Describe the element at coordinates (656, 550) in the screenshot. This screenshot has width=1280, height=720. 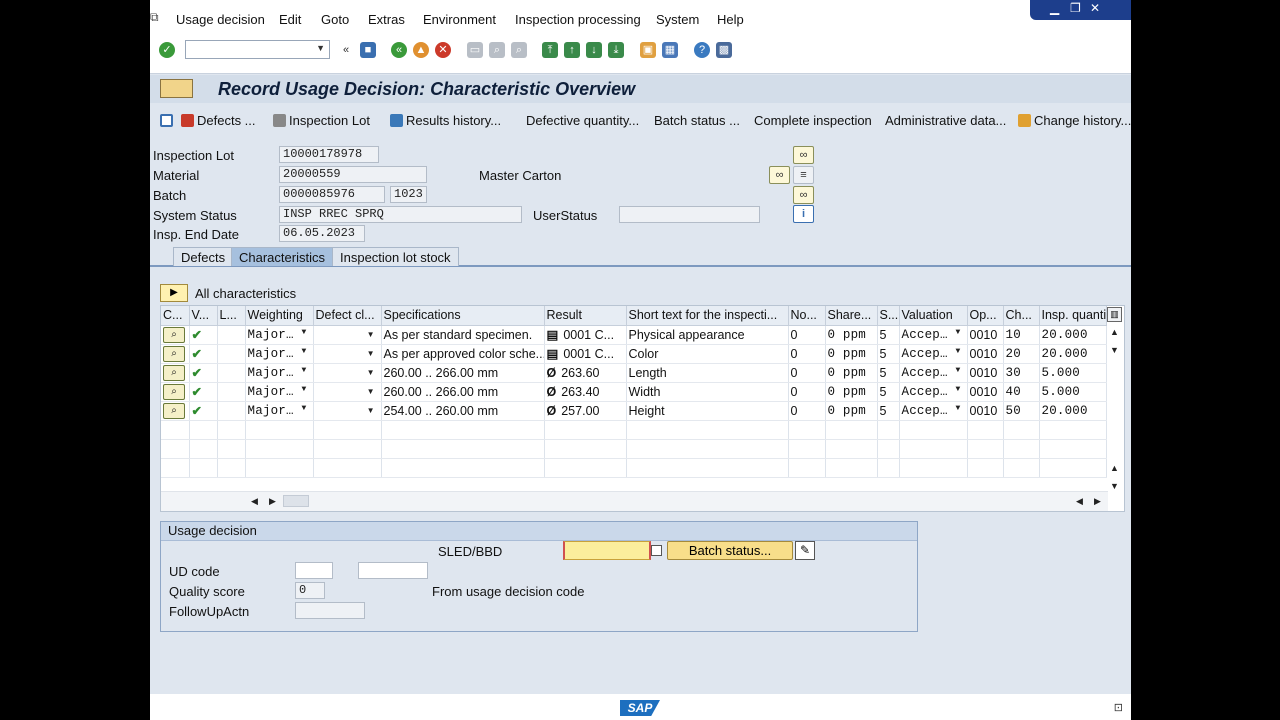
I see `calendar-icon` at that location.